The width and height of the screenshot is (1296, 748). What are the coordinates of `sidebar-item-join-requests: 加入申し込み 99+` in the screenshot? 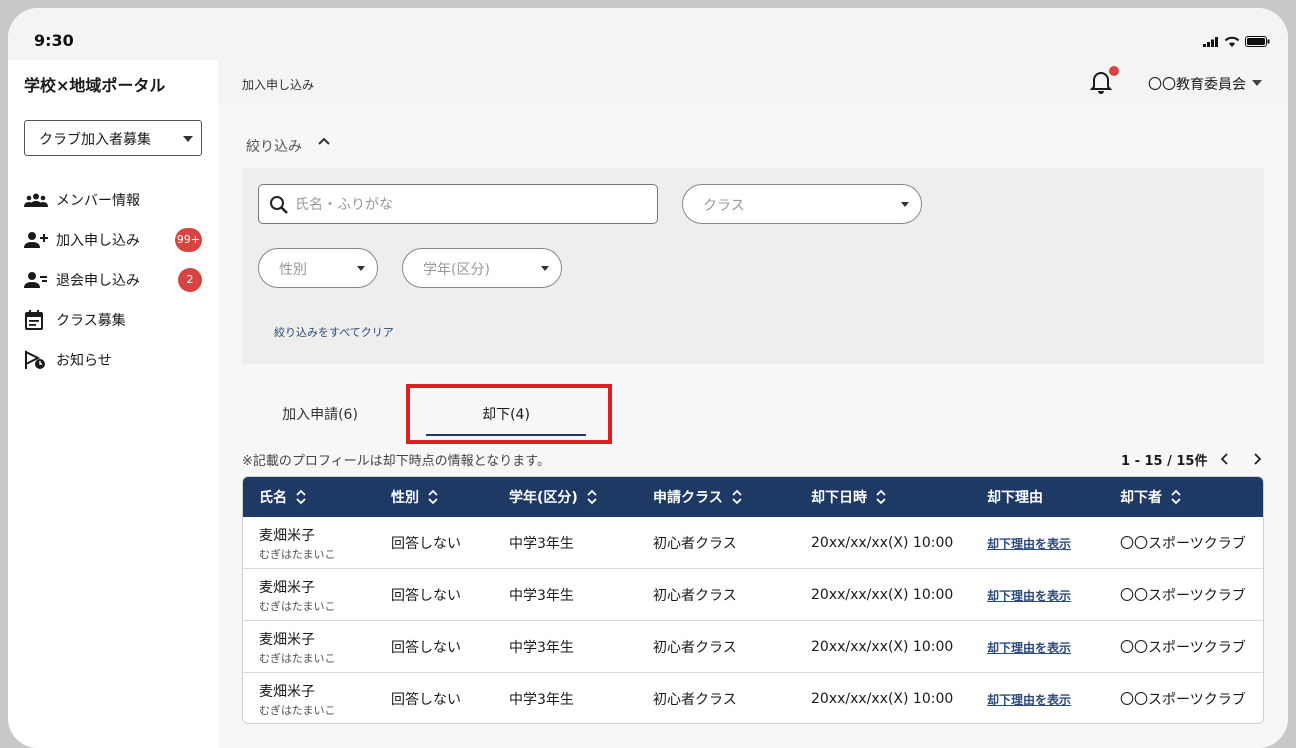 It's located at (114, 240).